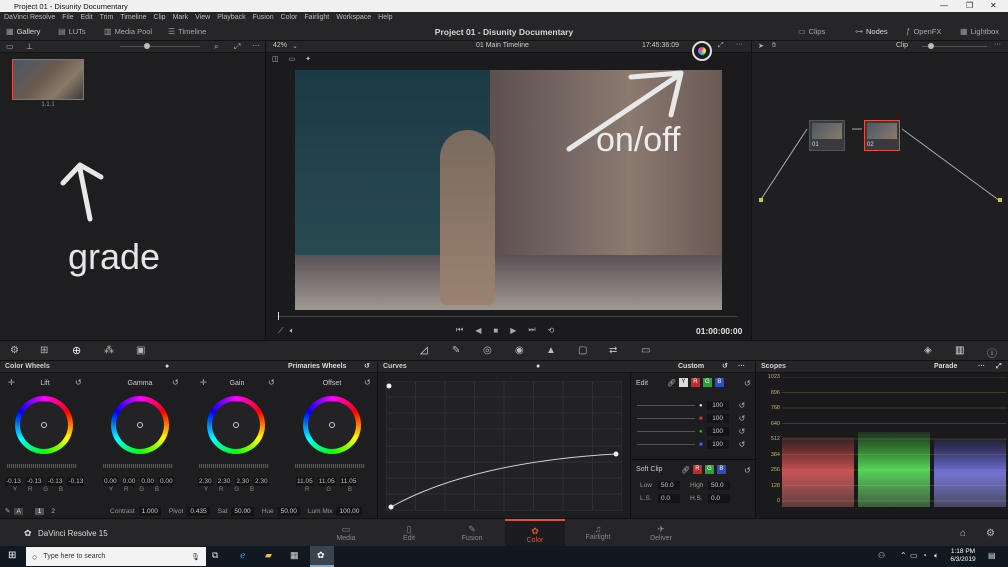 The image size is (1008, 567). I want to click on page-2-button: 2, so click(53, 511).